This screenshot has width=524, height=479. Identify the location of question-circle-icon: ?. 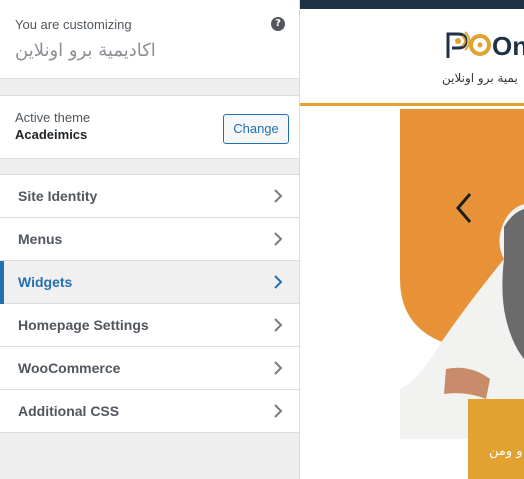
(278, 24).